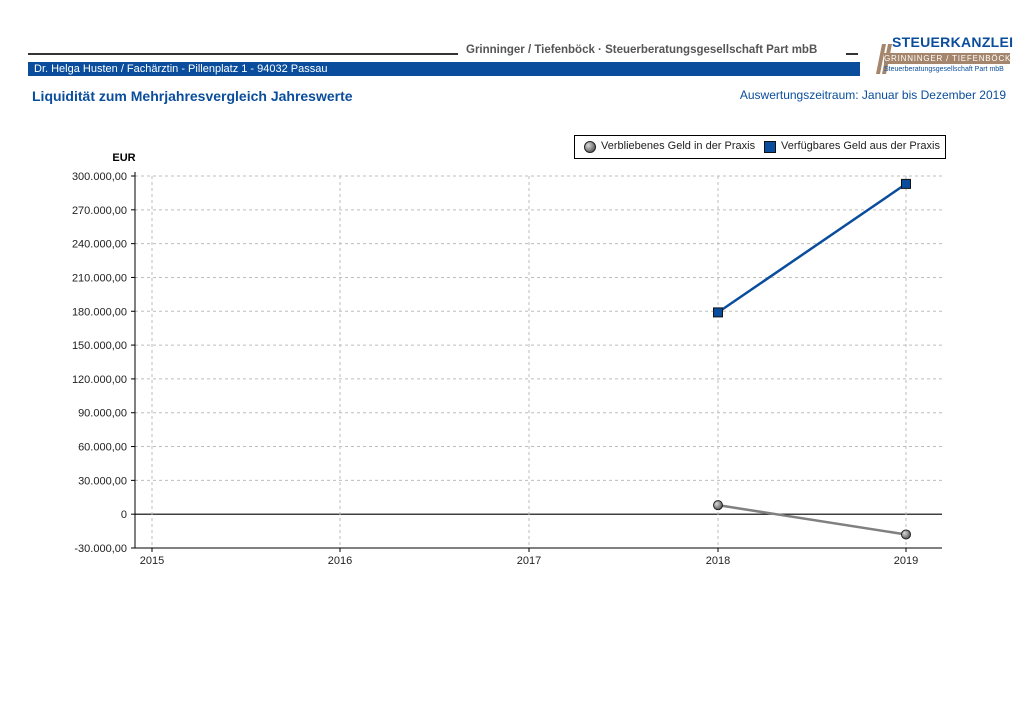 The width and height of the screenshot is (1024, 724). I want to click on y-tick-label: 240.000,00, so click(99, 245).